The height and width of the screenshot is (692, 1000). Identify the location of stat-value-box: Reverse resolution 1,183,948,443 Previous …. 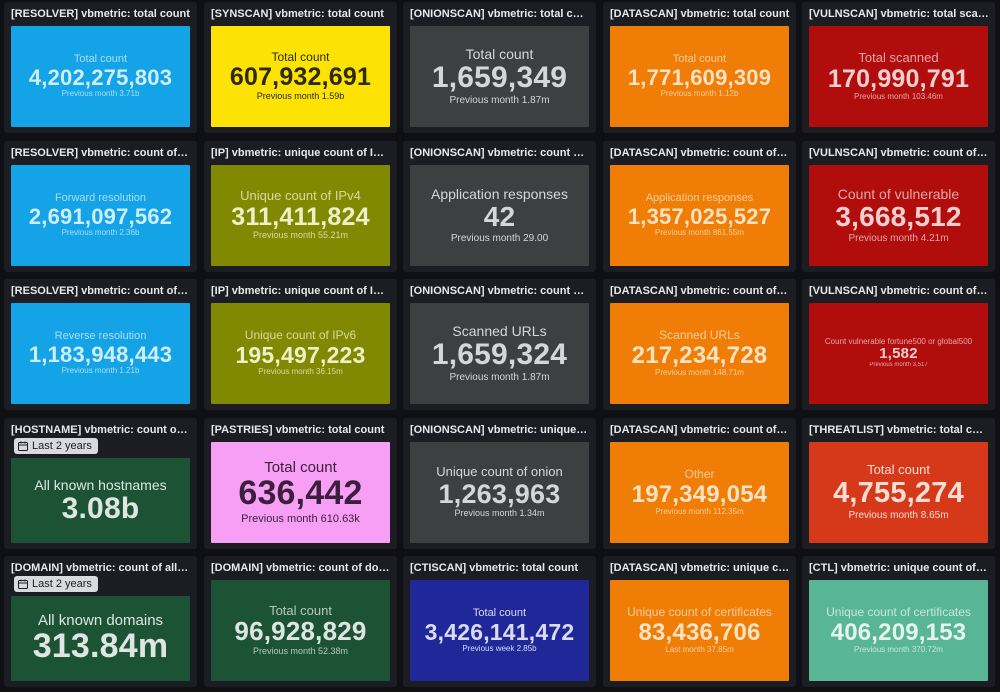
(100, 353).